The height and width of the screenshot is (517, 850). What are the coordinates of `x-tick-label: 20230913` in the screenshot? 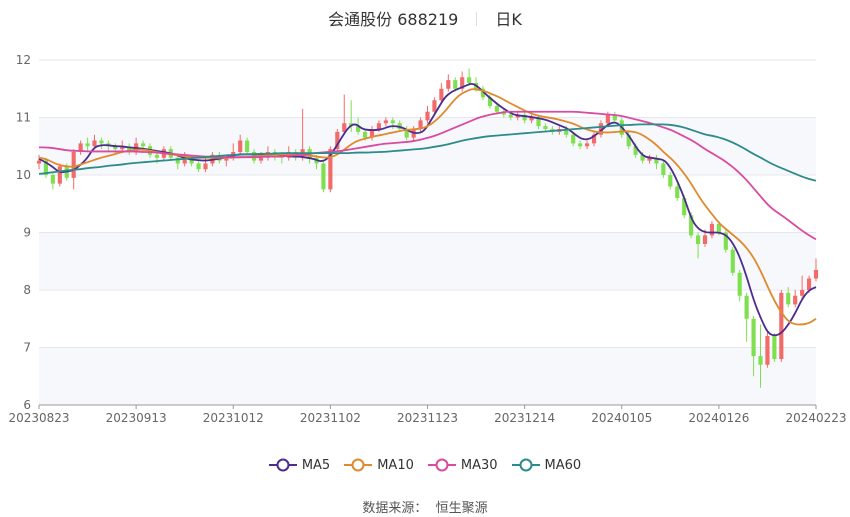 It's located at (136, 418).